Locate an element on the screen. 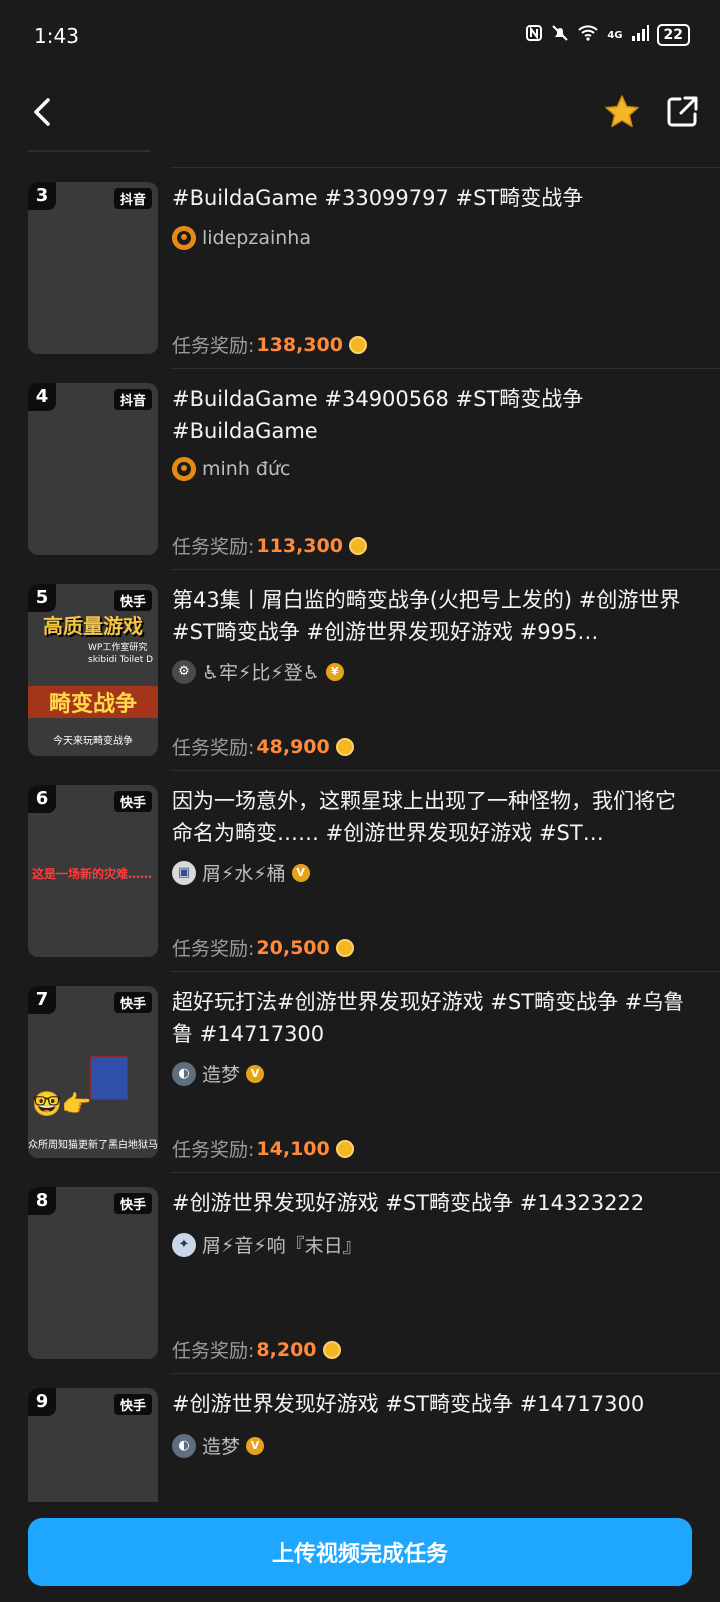  author-name: 屑⚡水⚡桶 is located at coordinates (244, 874).